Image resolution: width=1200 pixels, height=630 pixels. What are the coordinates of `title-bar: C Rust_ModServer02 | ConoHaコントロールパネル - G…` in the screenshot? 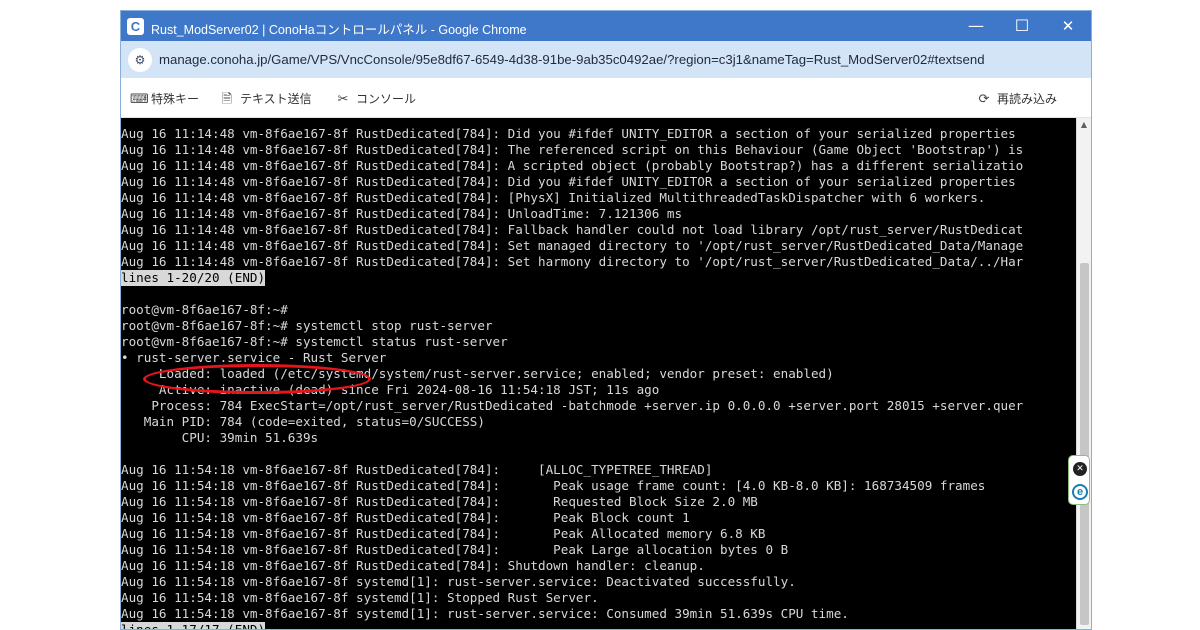 It's located at (606, 26).